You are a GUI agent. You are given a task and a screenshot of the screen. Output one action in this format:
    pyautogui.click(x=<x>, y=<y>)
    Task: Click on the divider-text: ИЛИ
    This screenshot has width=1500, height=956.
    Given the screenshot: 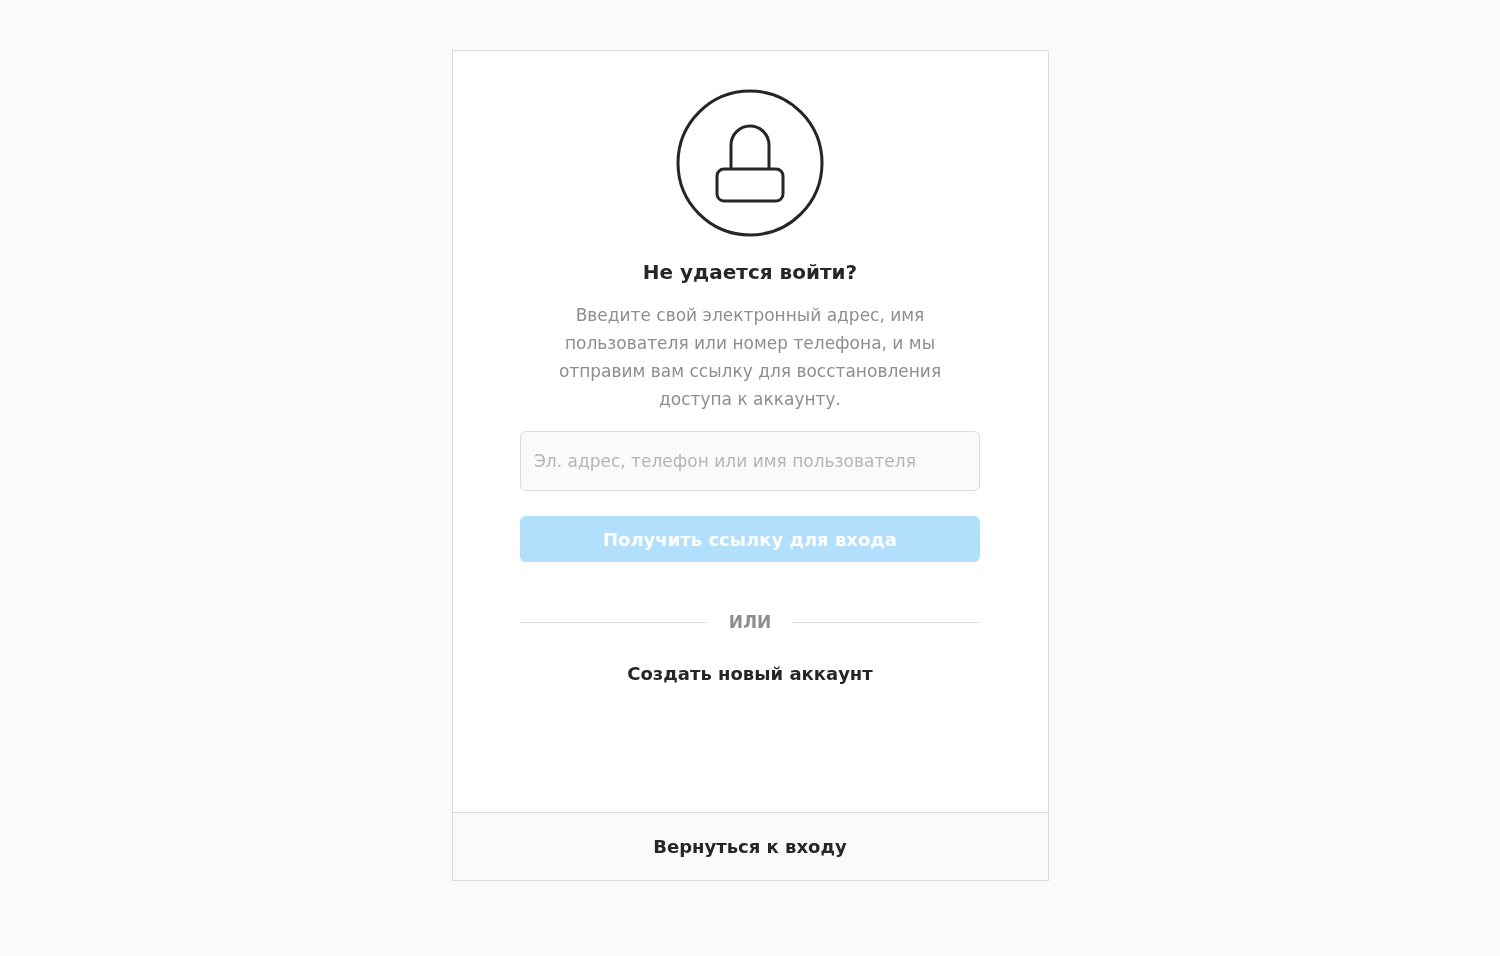 What is the action you would take?
    pyautogui.click(x=750, y=622)
    